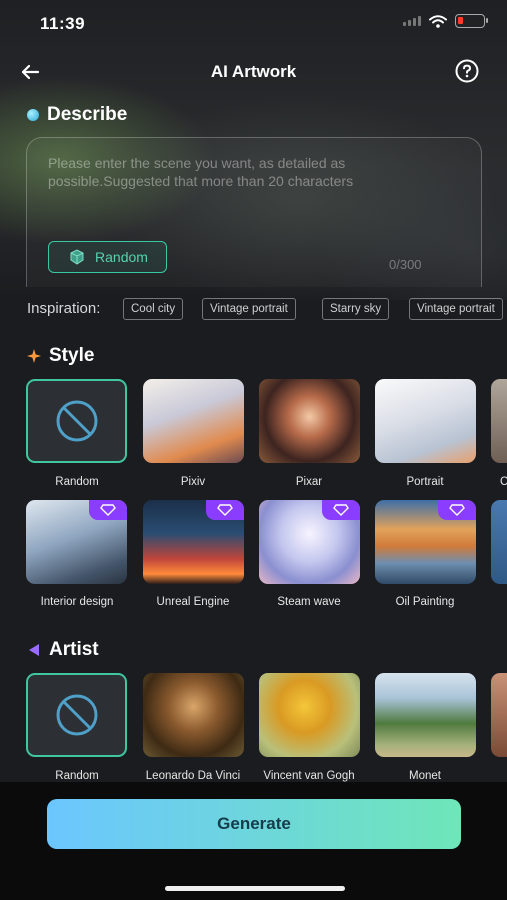 The width and height of the screenshot is (507, 900). I want to click on style-card-interior-design, so click(76, 542).